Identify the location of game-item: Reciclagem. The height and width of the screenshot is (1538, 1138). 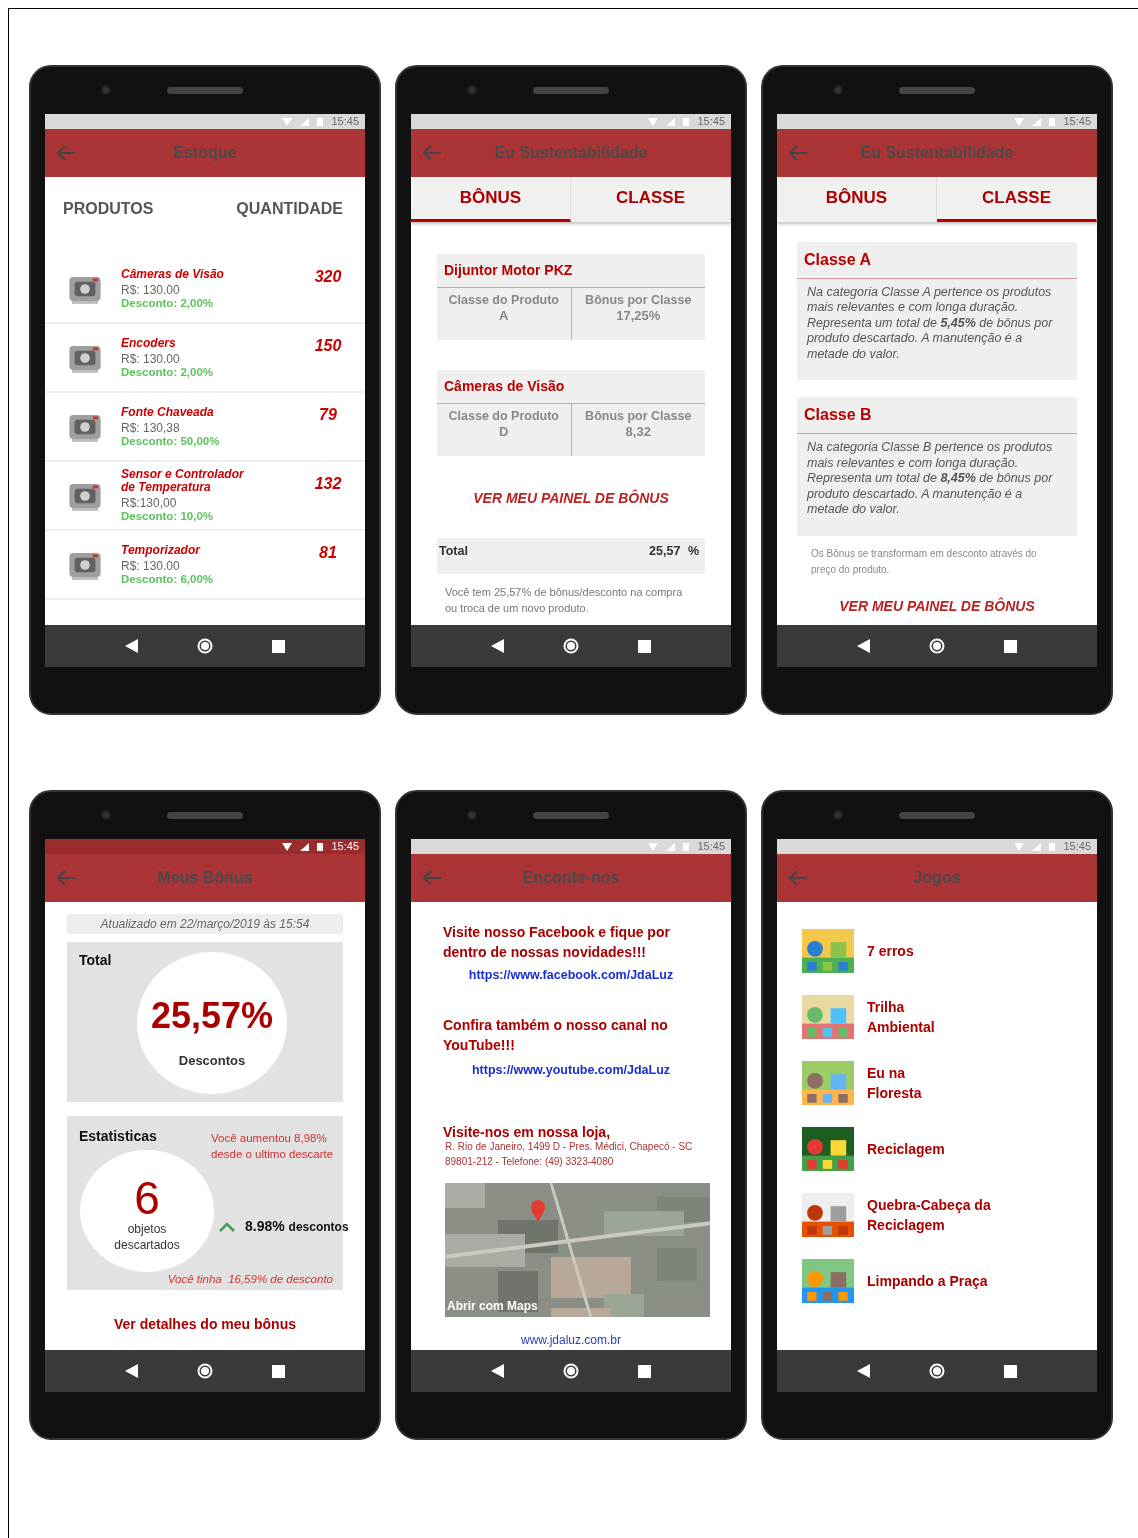
(937, 1149).